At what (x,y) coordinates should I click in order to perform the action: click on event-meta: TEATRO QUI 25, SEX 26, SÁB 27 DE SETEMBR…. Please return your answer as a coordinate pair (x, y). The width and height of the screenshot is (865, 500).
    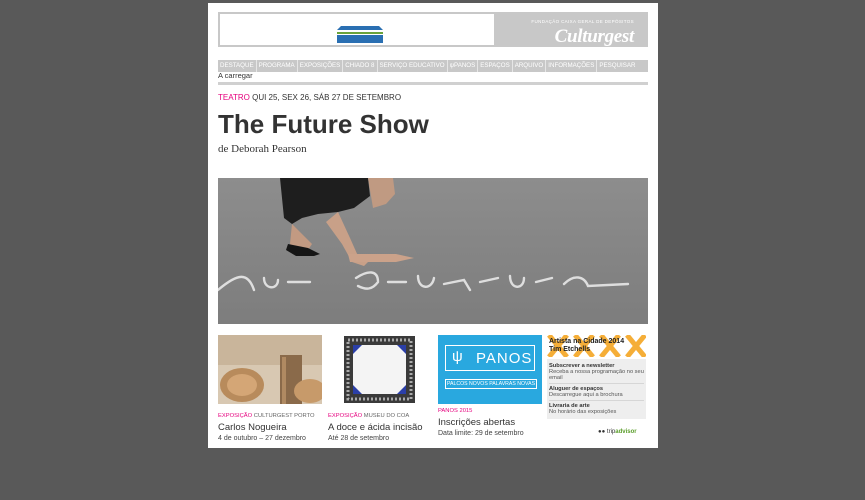
    Looking at the image, I should click on (309, 97).